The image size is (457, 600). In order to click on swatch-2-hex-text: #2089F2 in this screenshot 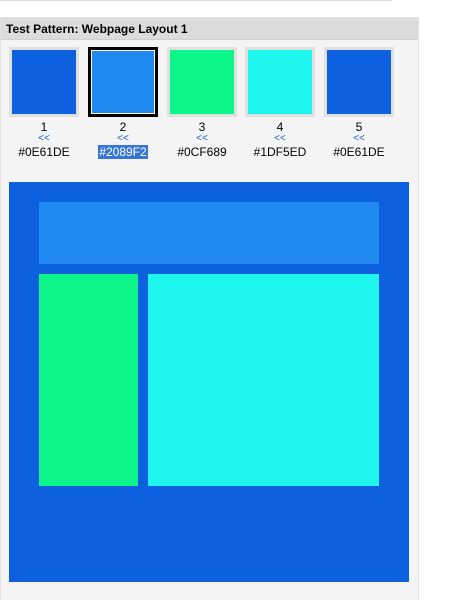, I will do `click(123, 152)`.